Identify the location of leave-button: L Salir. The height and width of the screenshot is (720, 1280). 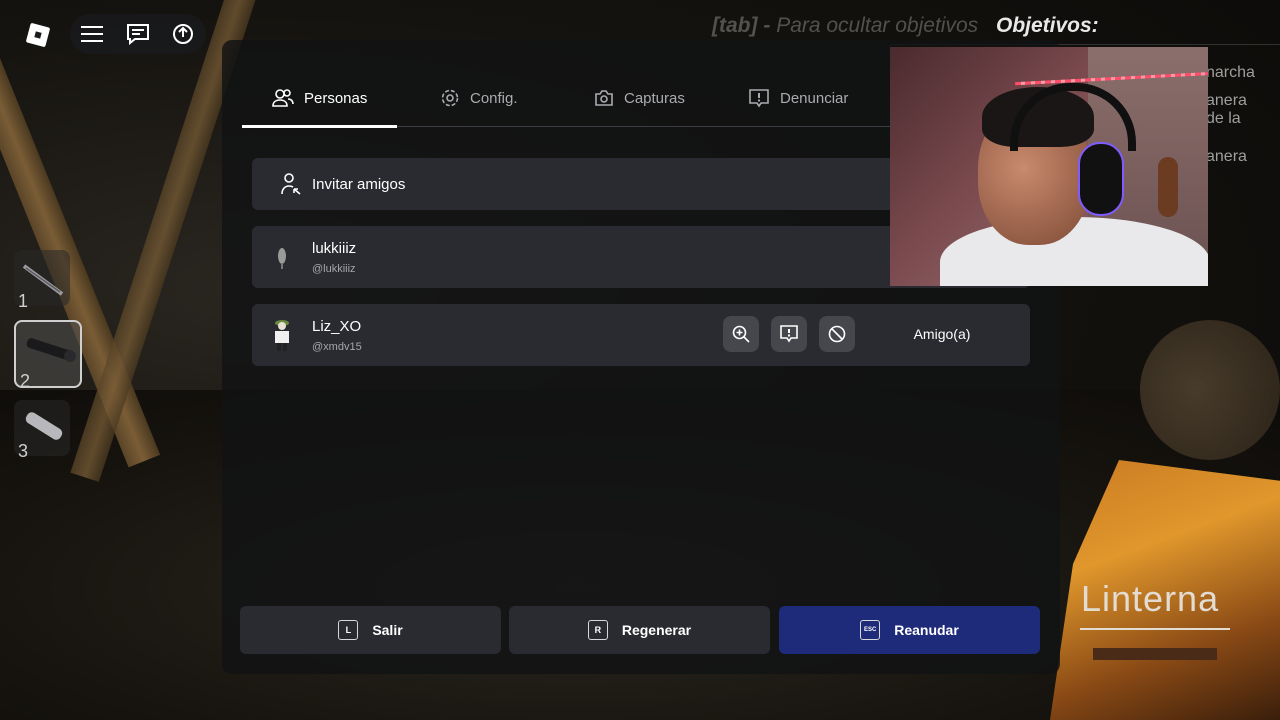
(370, 630).